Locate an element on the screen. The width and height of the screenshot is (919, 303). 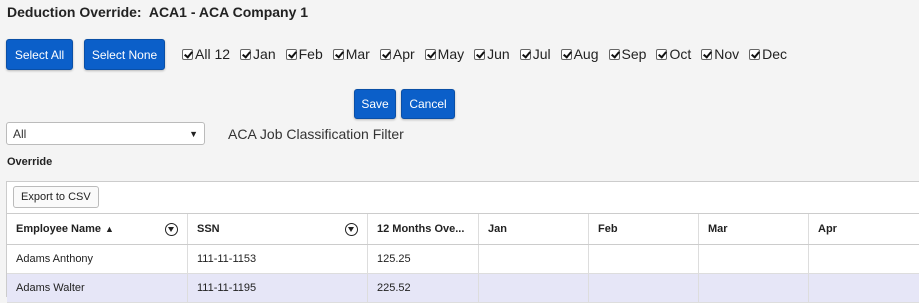
month-checkbox-jul: Jul is located at coordinates (535, 54).